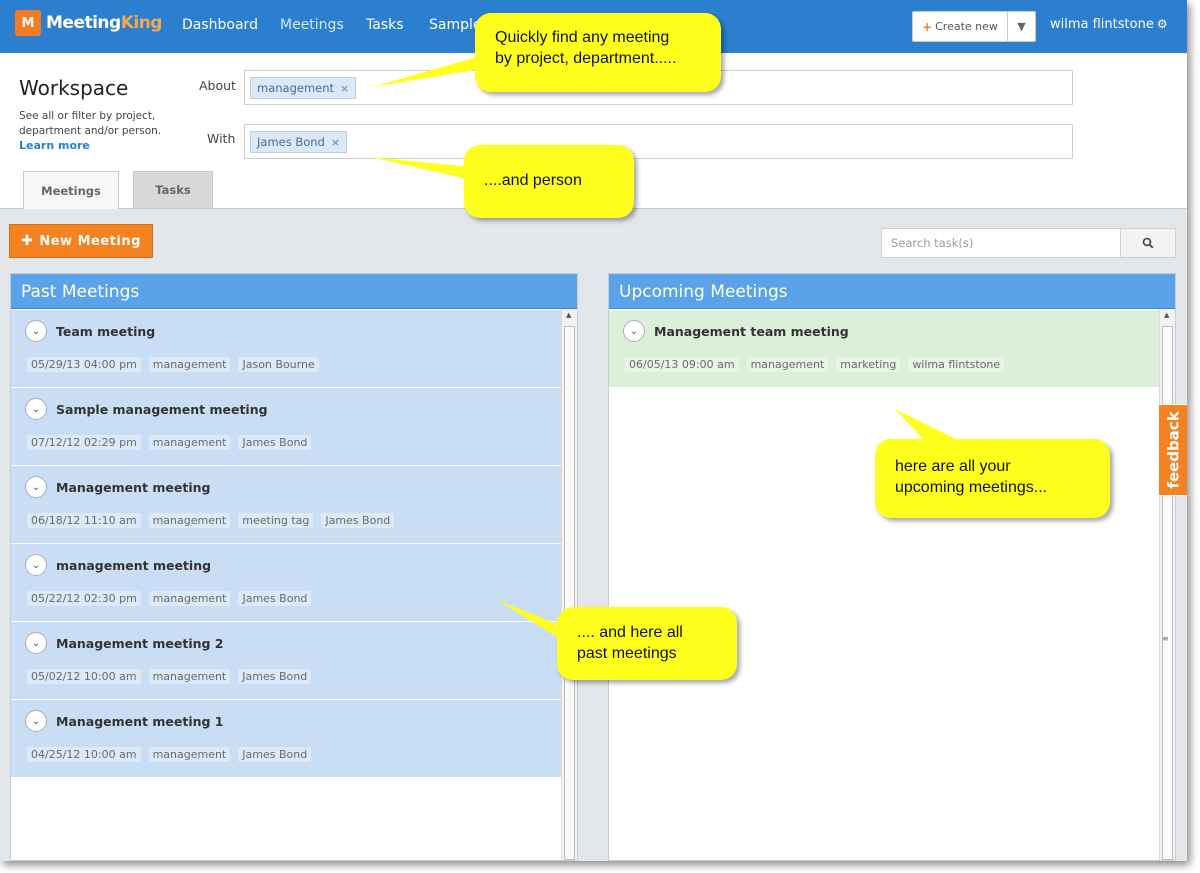  I want to click on new-meeting-label: New Meeting, so click(90, 241).